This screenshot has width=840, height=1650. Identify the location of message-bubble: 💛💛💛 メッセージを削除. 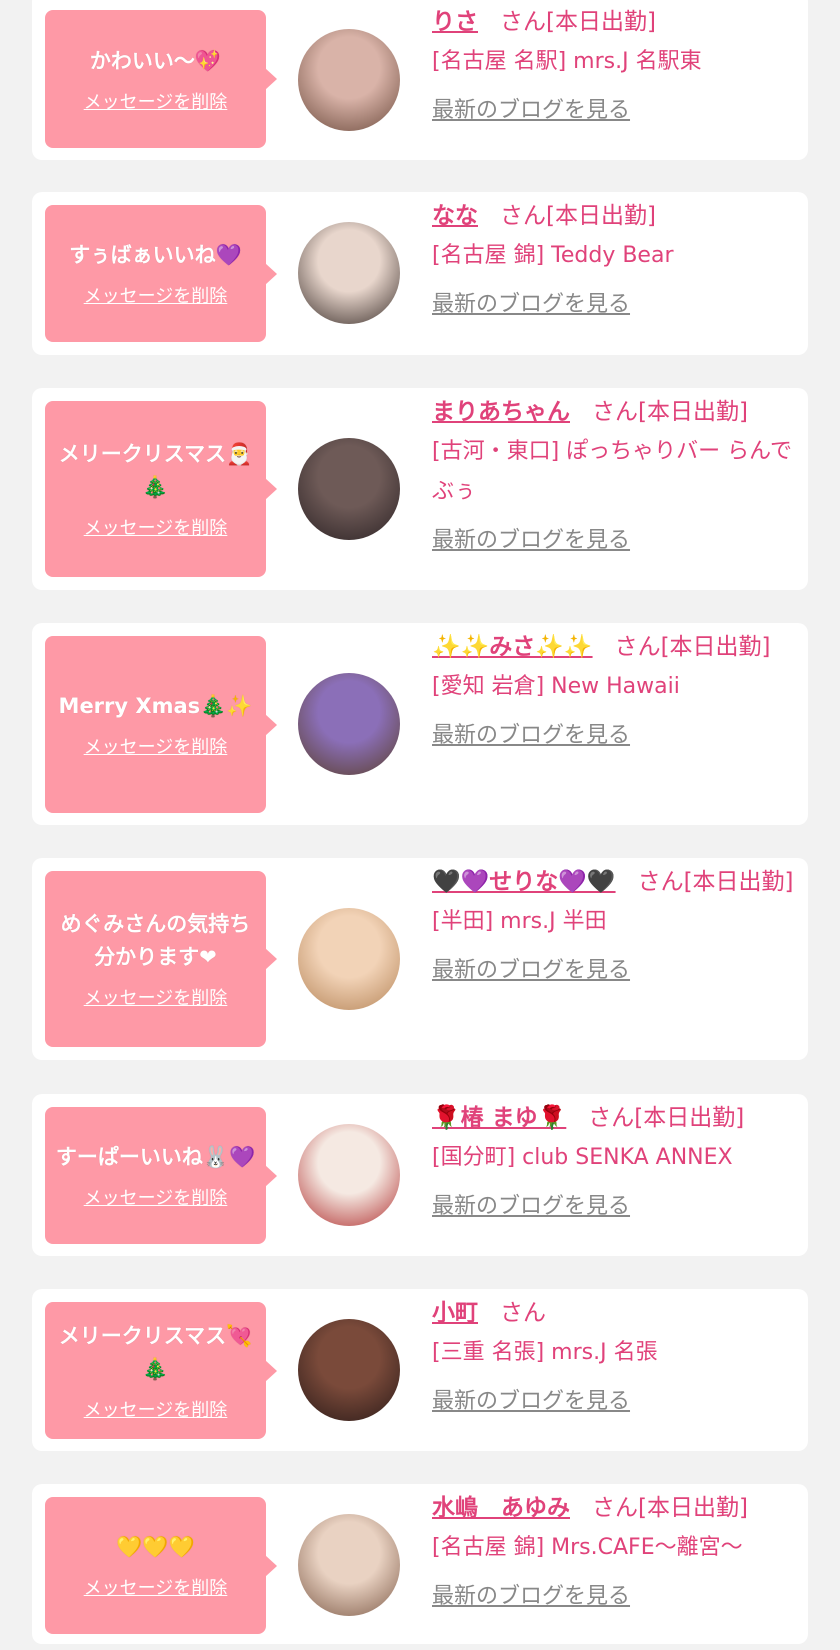
(161, 1565).